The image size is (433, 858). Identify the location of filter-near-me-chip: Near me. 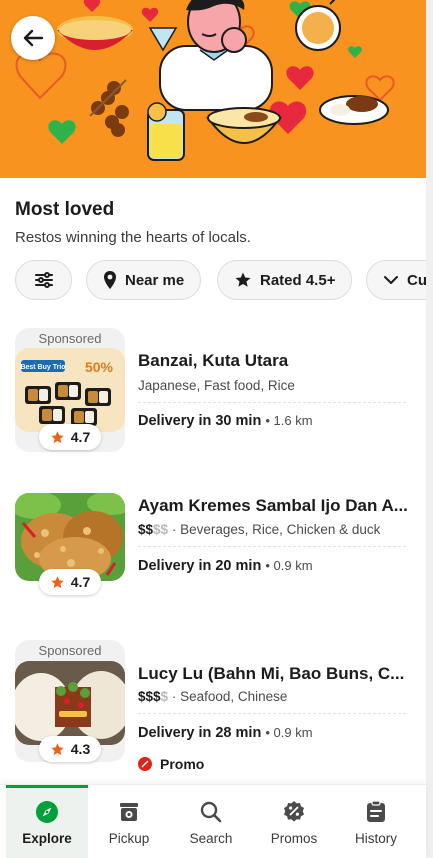
(144, 280).